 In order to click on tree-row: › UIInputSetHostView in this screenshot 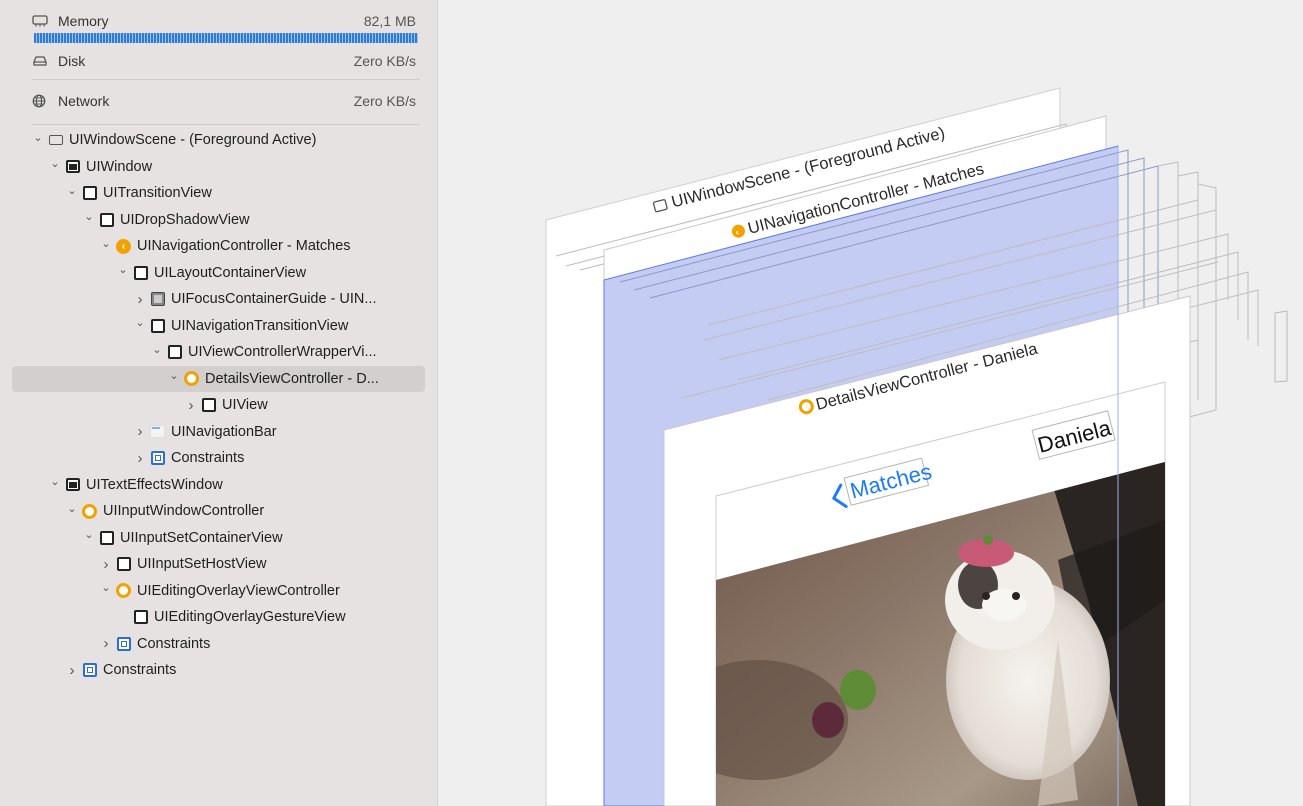, I will do `click(219, 564)`.